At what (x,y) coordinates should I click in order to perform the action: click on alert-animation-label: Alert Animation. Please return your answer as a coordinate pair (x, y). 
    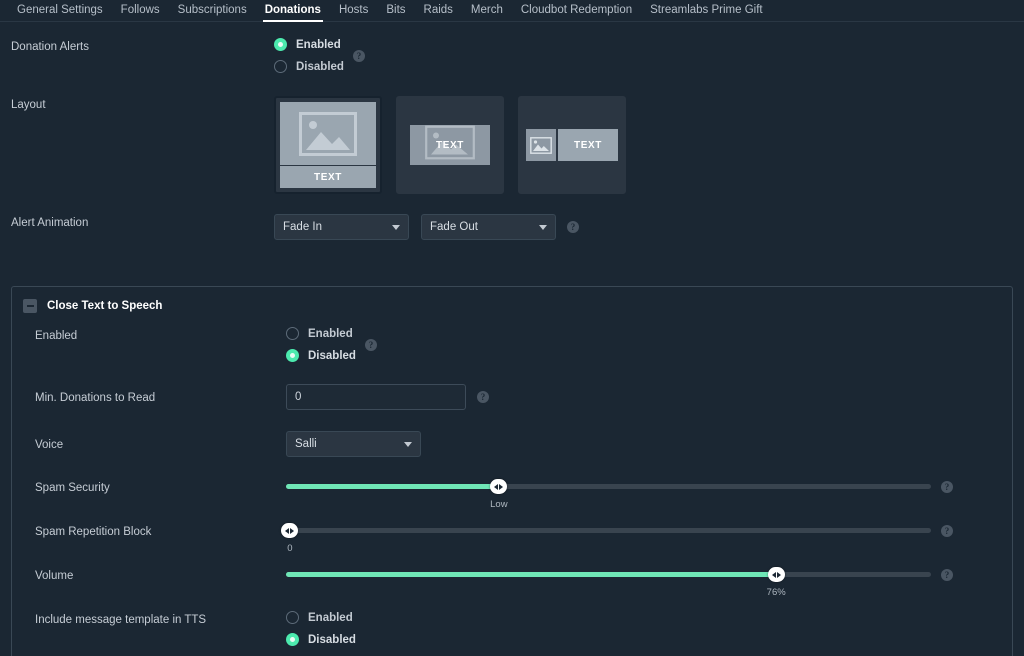
    Looking at the image, I should click on (50, 223).